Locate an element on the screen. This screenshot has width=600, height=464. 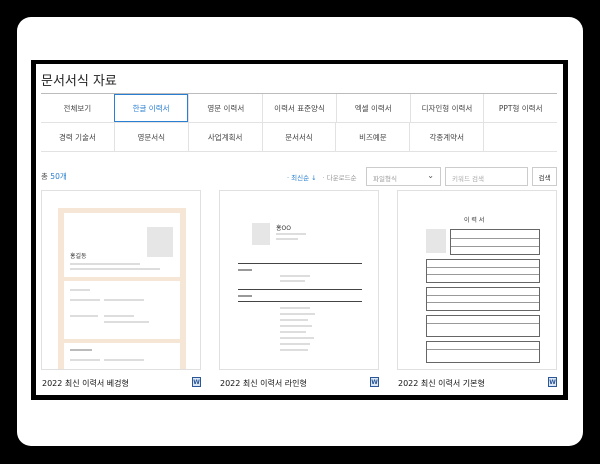
license-table is located at coordinates (483, 326).